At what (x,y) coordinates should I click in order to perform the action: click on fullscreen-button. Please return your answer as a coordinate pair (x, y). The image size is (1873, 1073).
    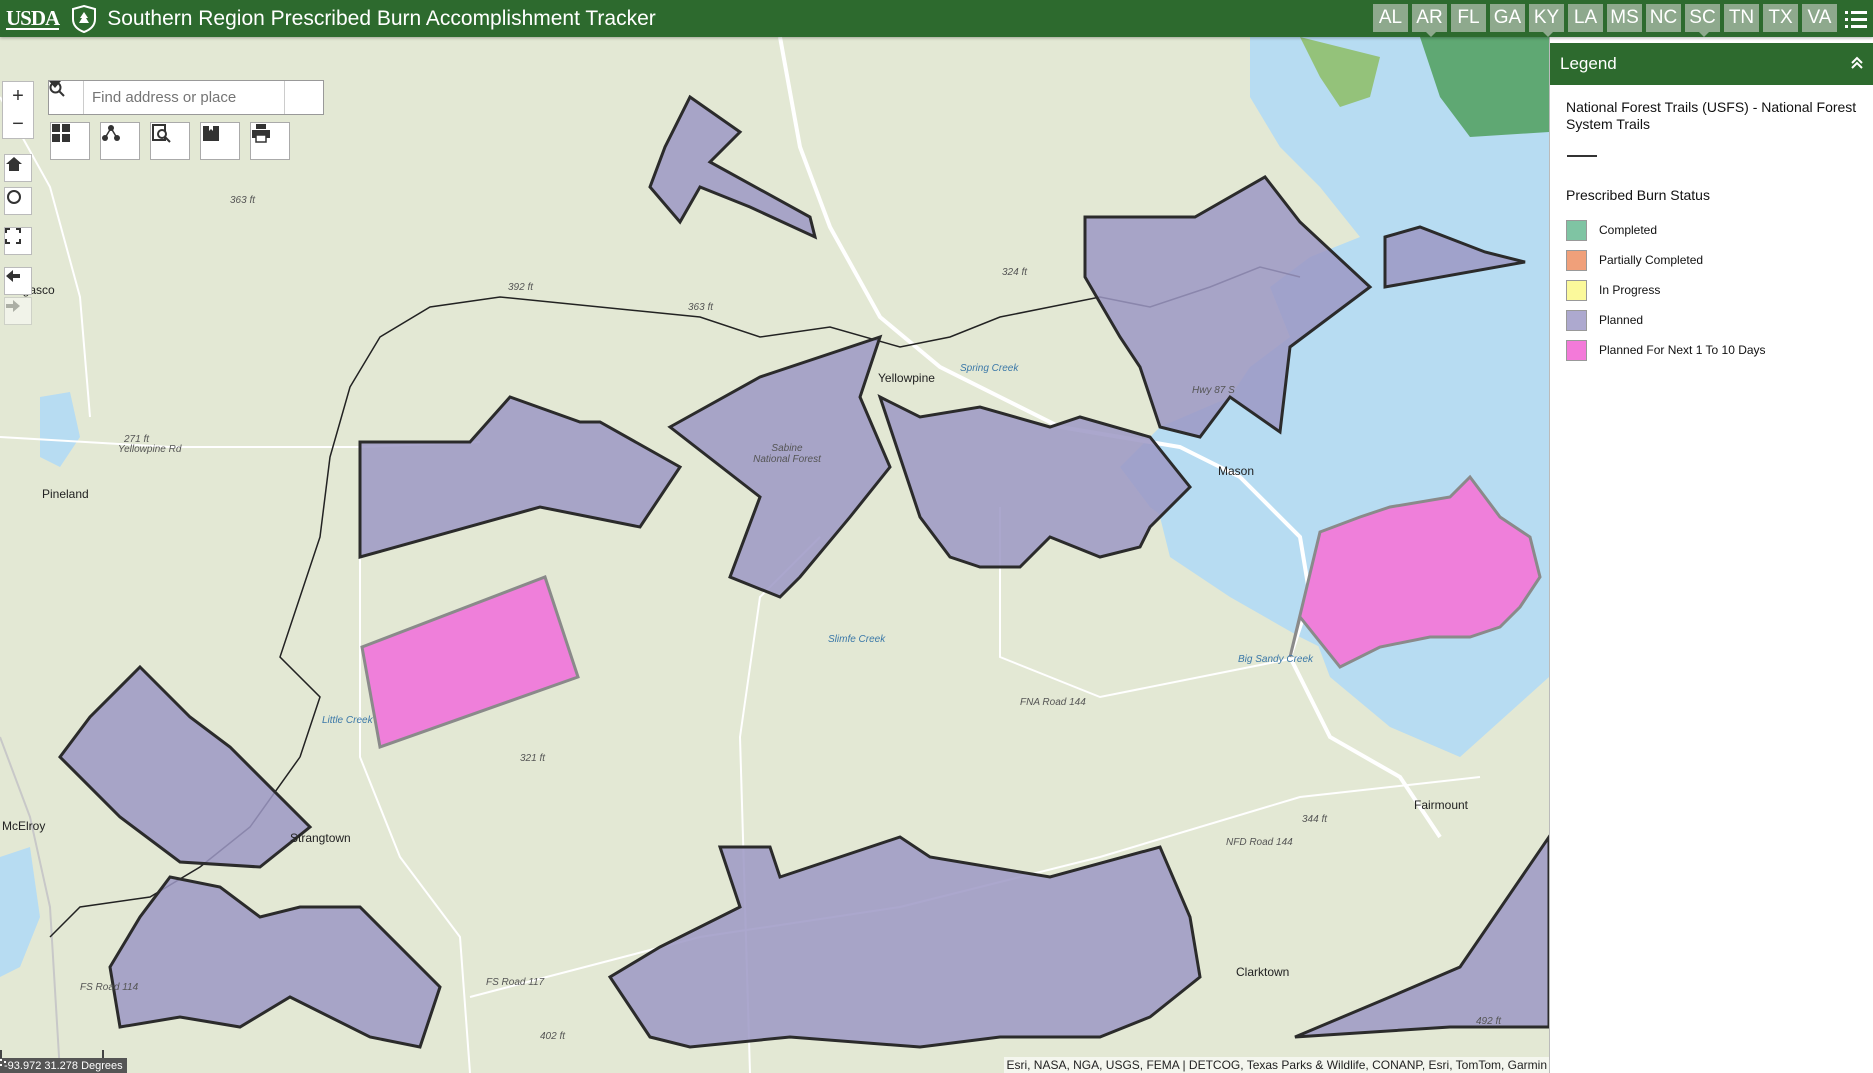
    Looking at the image, I should click on (18, 241).